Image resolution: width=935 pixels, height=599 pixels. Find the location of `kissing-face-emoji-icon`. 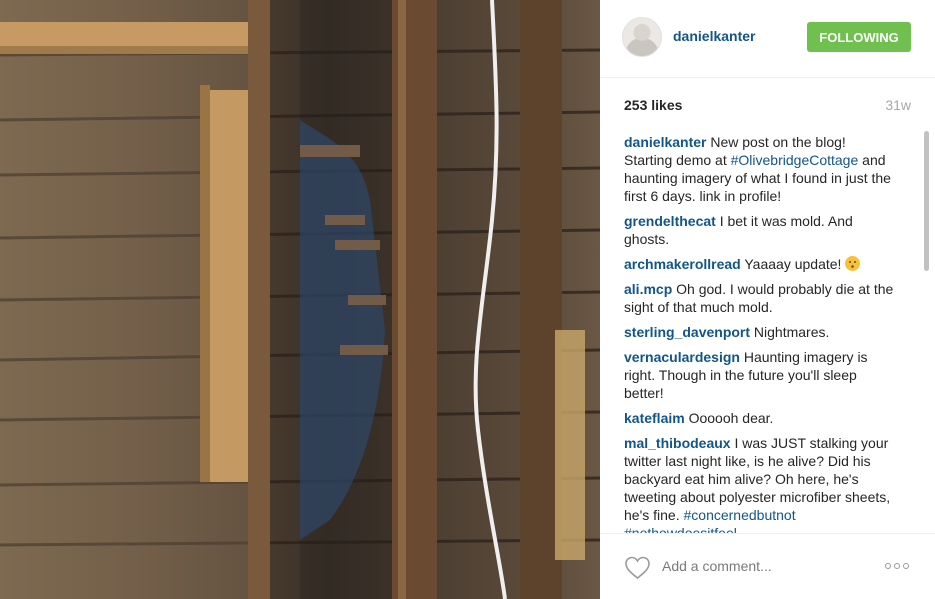

kissing-face-emoji-icon is located at coordinates (853, 263).